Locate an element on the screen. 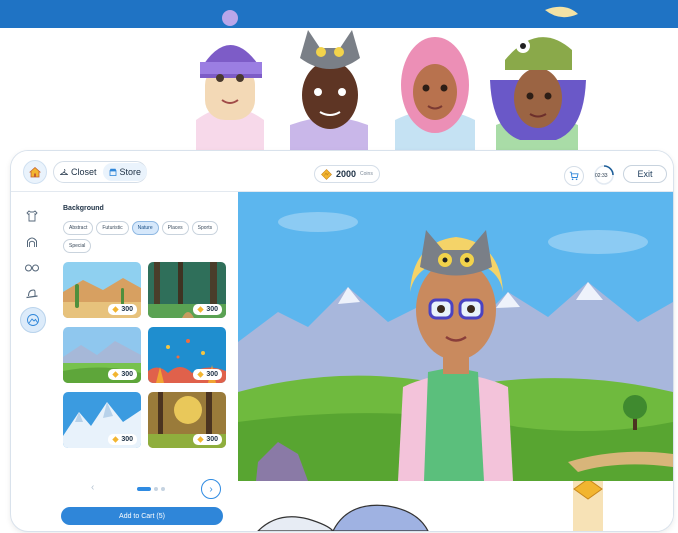 This screenshot has height=533, width=678. chip-futuristic: Futuristic is located at coordinates (112, 228).